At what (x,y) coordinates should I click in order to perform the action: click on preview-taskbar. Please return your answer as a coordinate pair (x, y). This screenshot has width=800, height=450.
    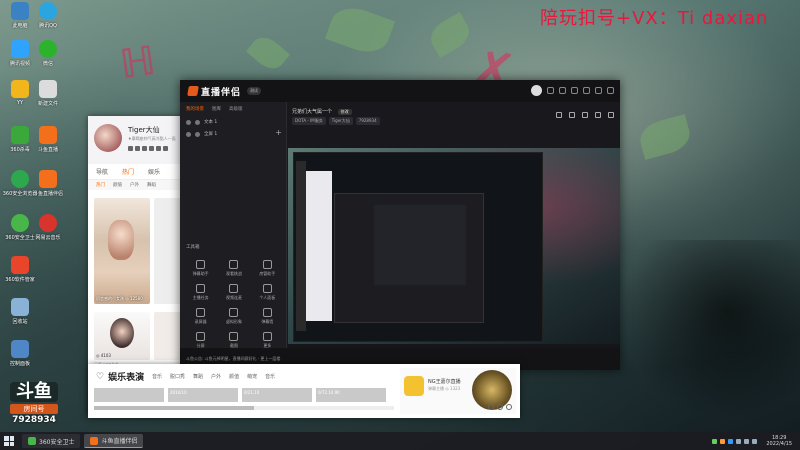
    Looking at the image, I should click on (301, 246).